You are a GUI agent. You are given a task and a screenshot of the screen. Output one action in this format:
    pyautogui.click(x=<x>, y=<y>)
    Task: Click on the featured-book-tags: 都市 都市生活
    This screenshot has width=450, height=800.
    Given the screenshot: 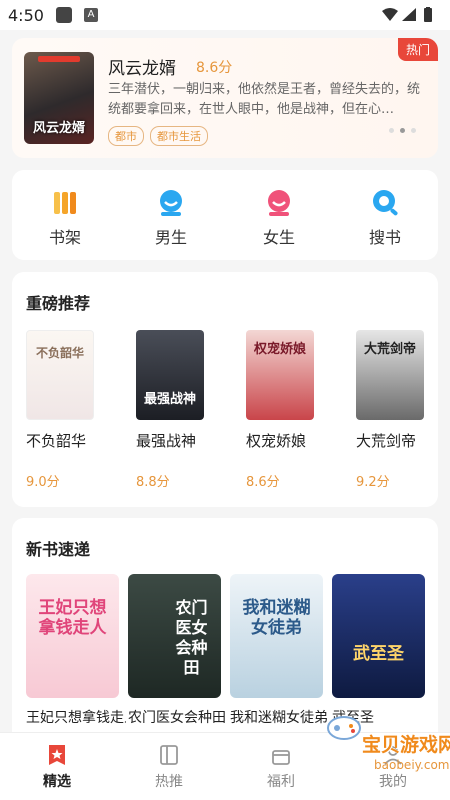 What is the action you would take?
    pyautogui.click(x=158, y=136)
    